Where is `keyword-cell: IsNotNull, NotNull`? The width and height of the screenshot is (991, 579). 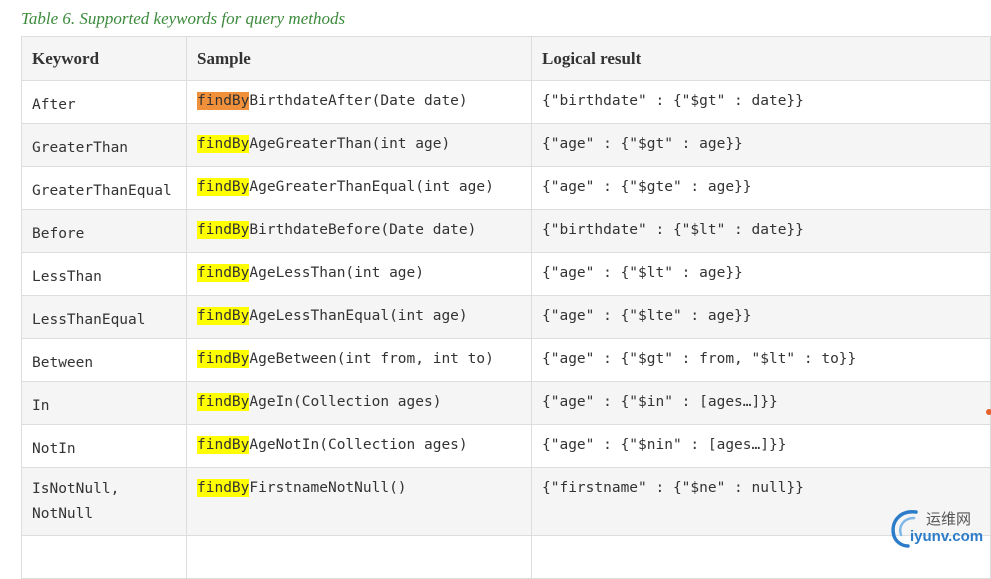 keyword-cell: IsNotNull, NotNull is located at coordinates (104, 501).